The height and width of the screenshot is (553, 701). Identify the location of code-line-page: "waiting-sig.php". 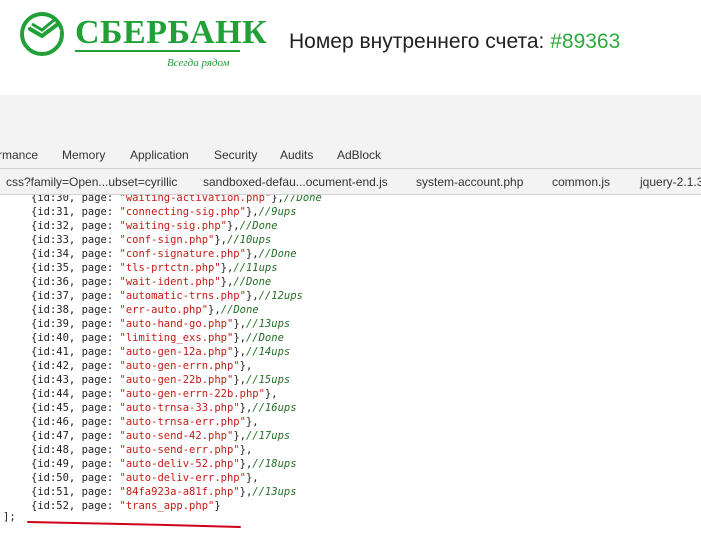
(173, 226).